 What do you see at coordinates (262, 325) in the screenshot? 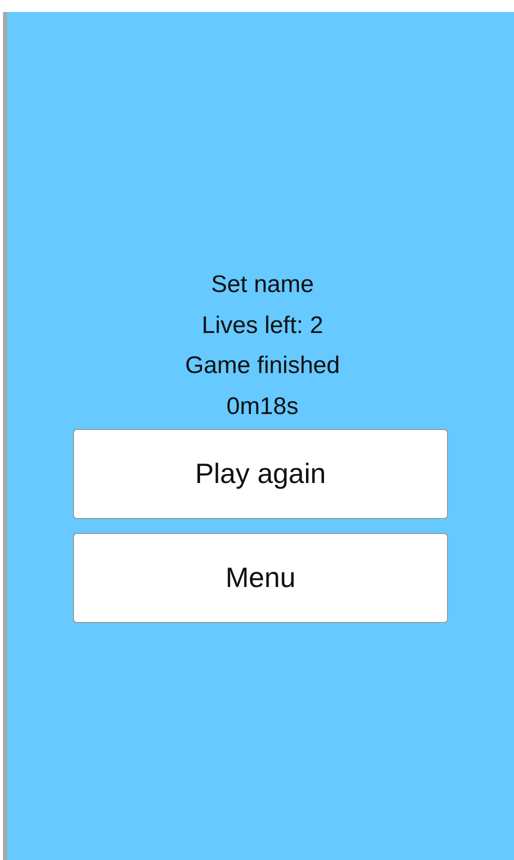
I see `info-text: Lives left: 2` at bounding box center [262, 325].